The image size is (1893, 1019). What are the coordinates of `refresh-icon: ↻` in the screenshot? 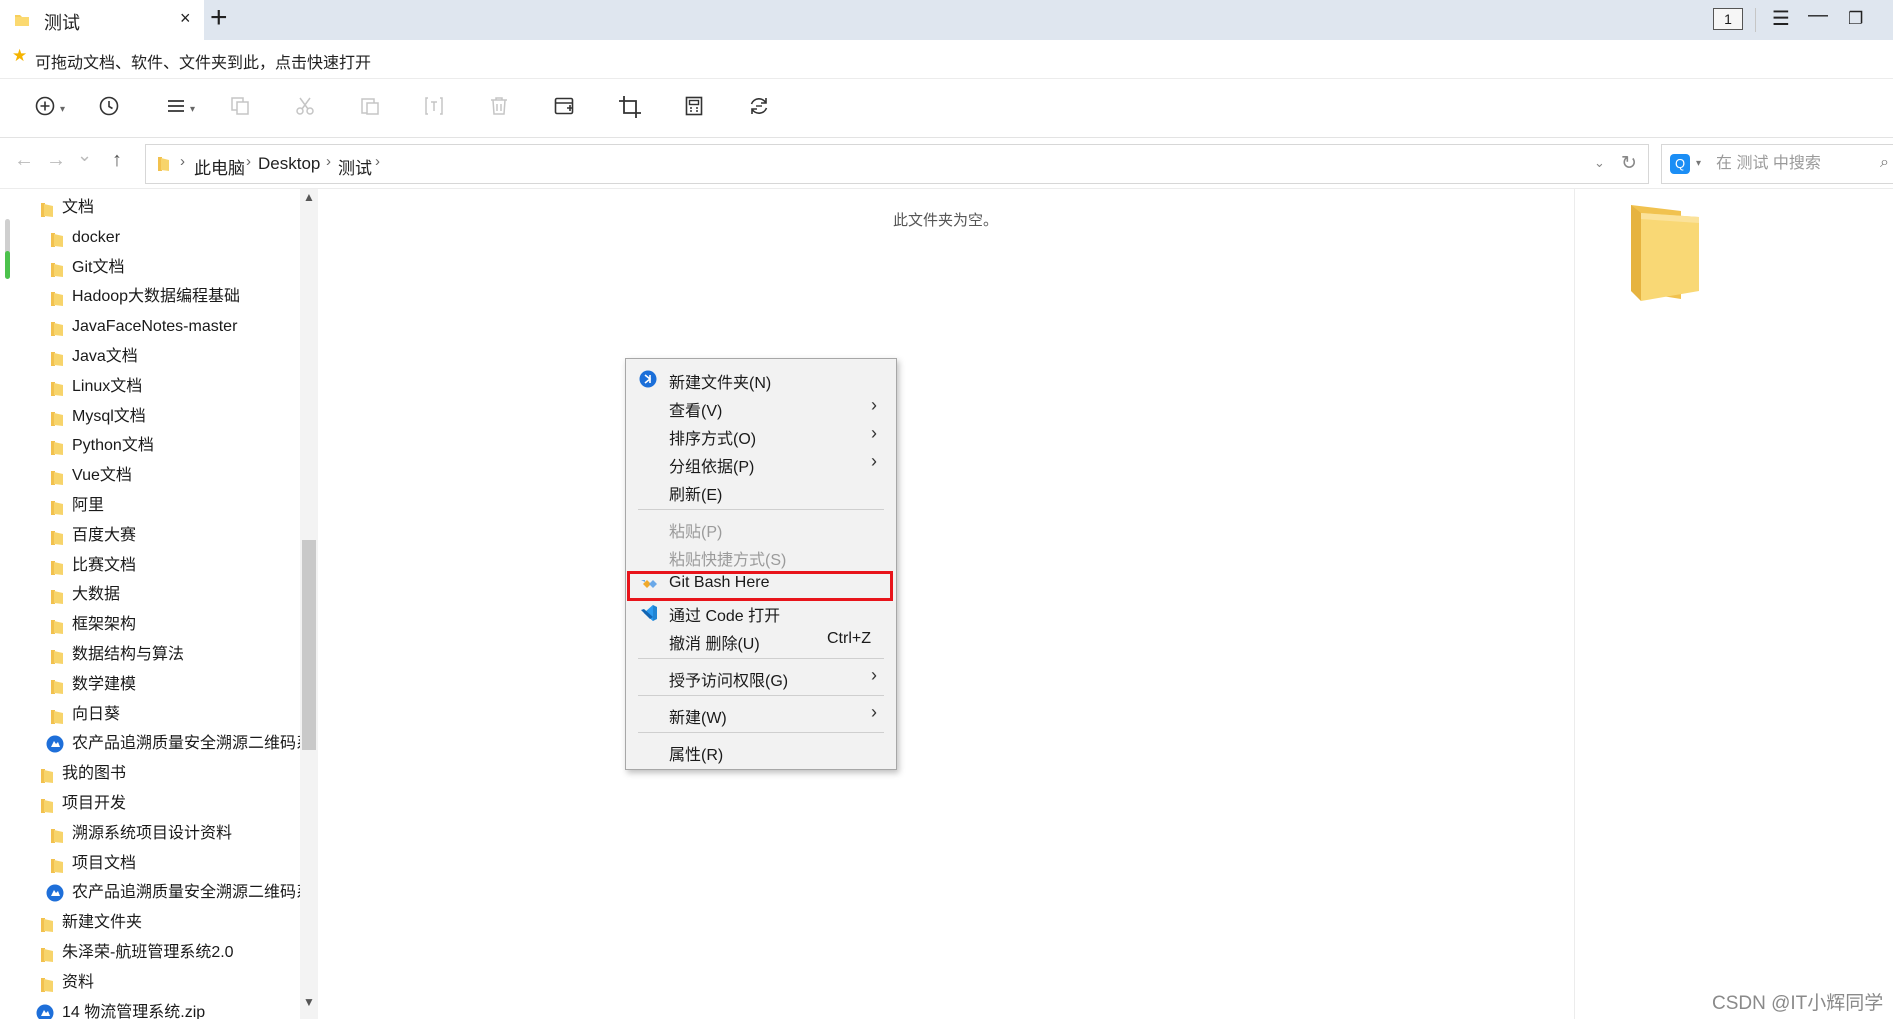 It's located at (1629, 163).